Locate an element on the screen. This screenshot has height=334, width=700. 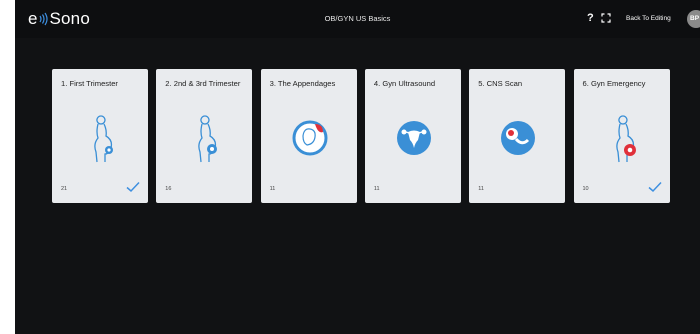
module-card: 4. Gyn Ultrasound 11 is located at coordinates (412, 136).